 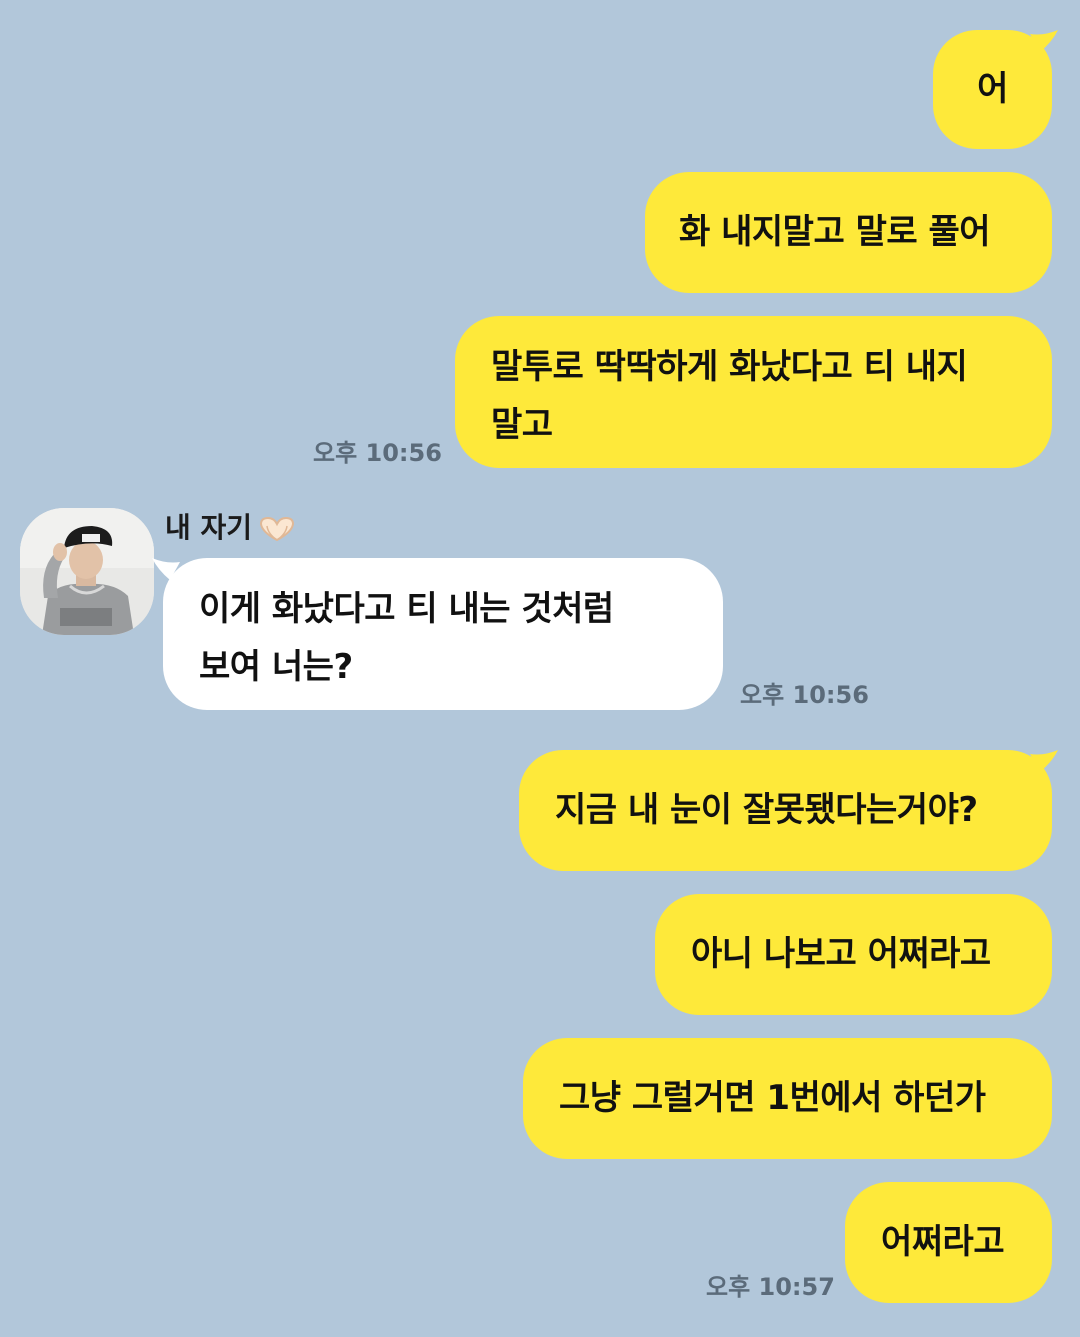 I want to click on message-text-line-2: 보여 너는?, so click(x=276, y=667).